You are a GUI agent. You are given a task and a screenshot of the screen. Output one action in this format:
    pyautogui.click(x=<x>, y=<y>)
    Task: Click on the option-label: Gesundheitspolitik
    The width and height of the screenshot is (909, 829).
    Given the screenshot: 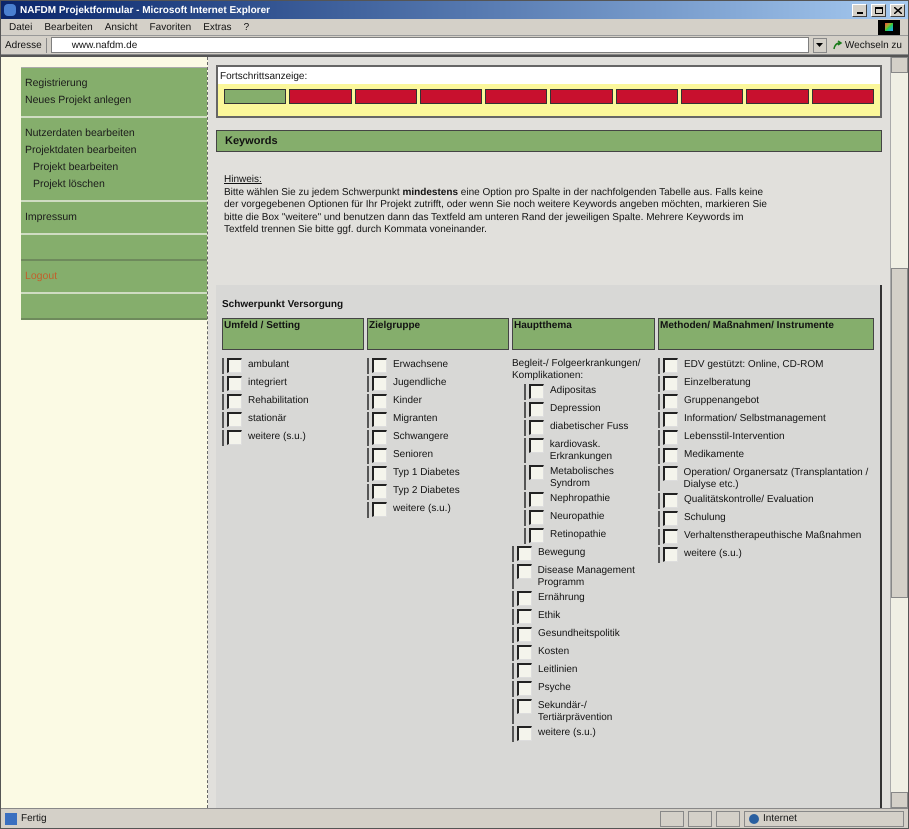 What is the action you would take?
    pyautogui.click(x=578, y=633)
    